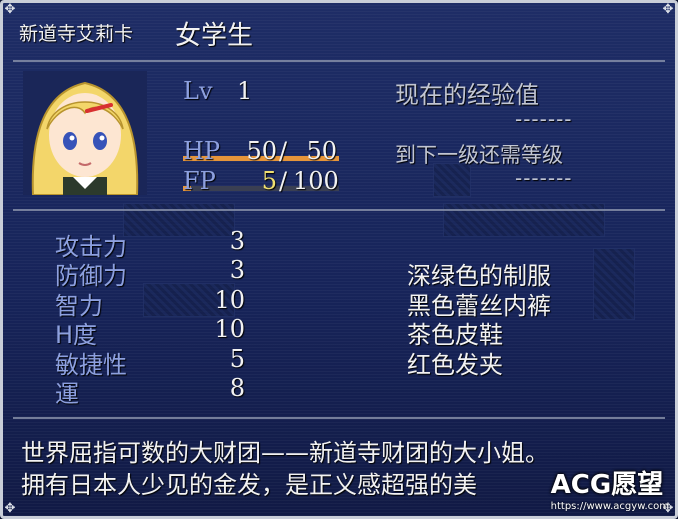 The height and width of the screenshot is (519, 678). What do you see at coordinates (261, 151) in the screenshot?
I see `hp-current: 50` at bounding box center [261, 151].